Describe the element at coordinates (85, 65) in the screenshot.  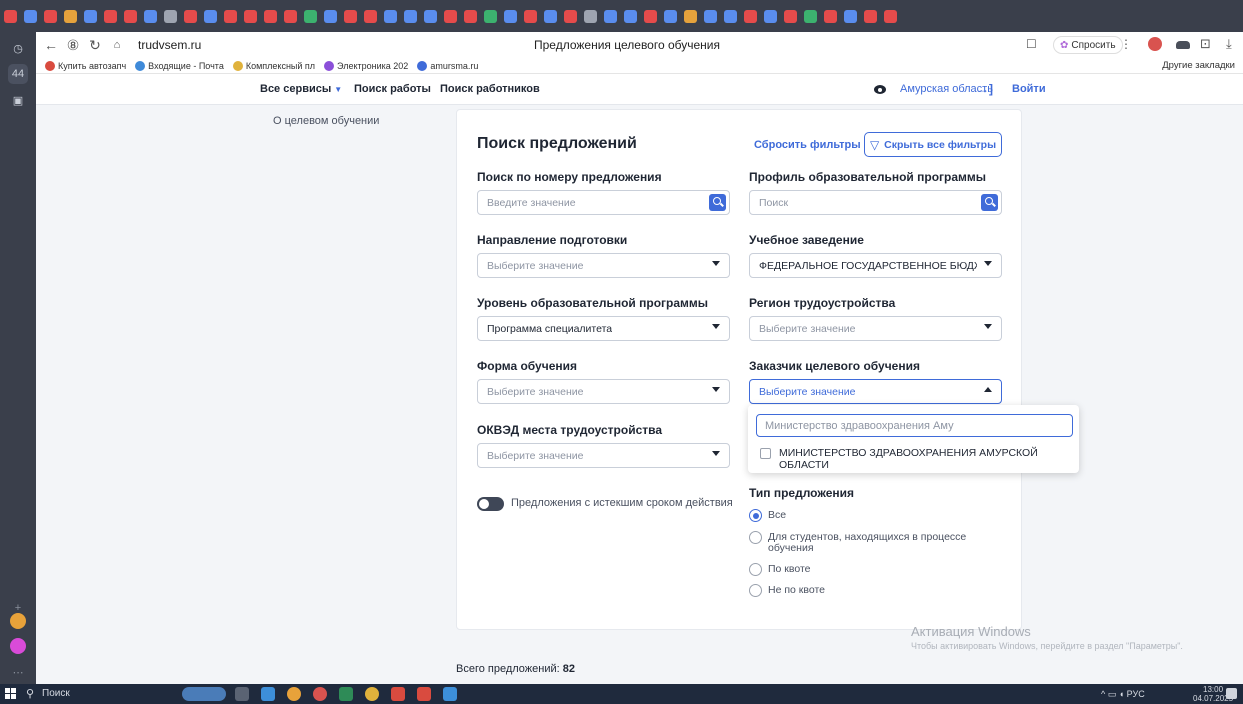
I see `bookmark-item: Купить автозапч` at that location.